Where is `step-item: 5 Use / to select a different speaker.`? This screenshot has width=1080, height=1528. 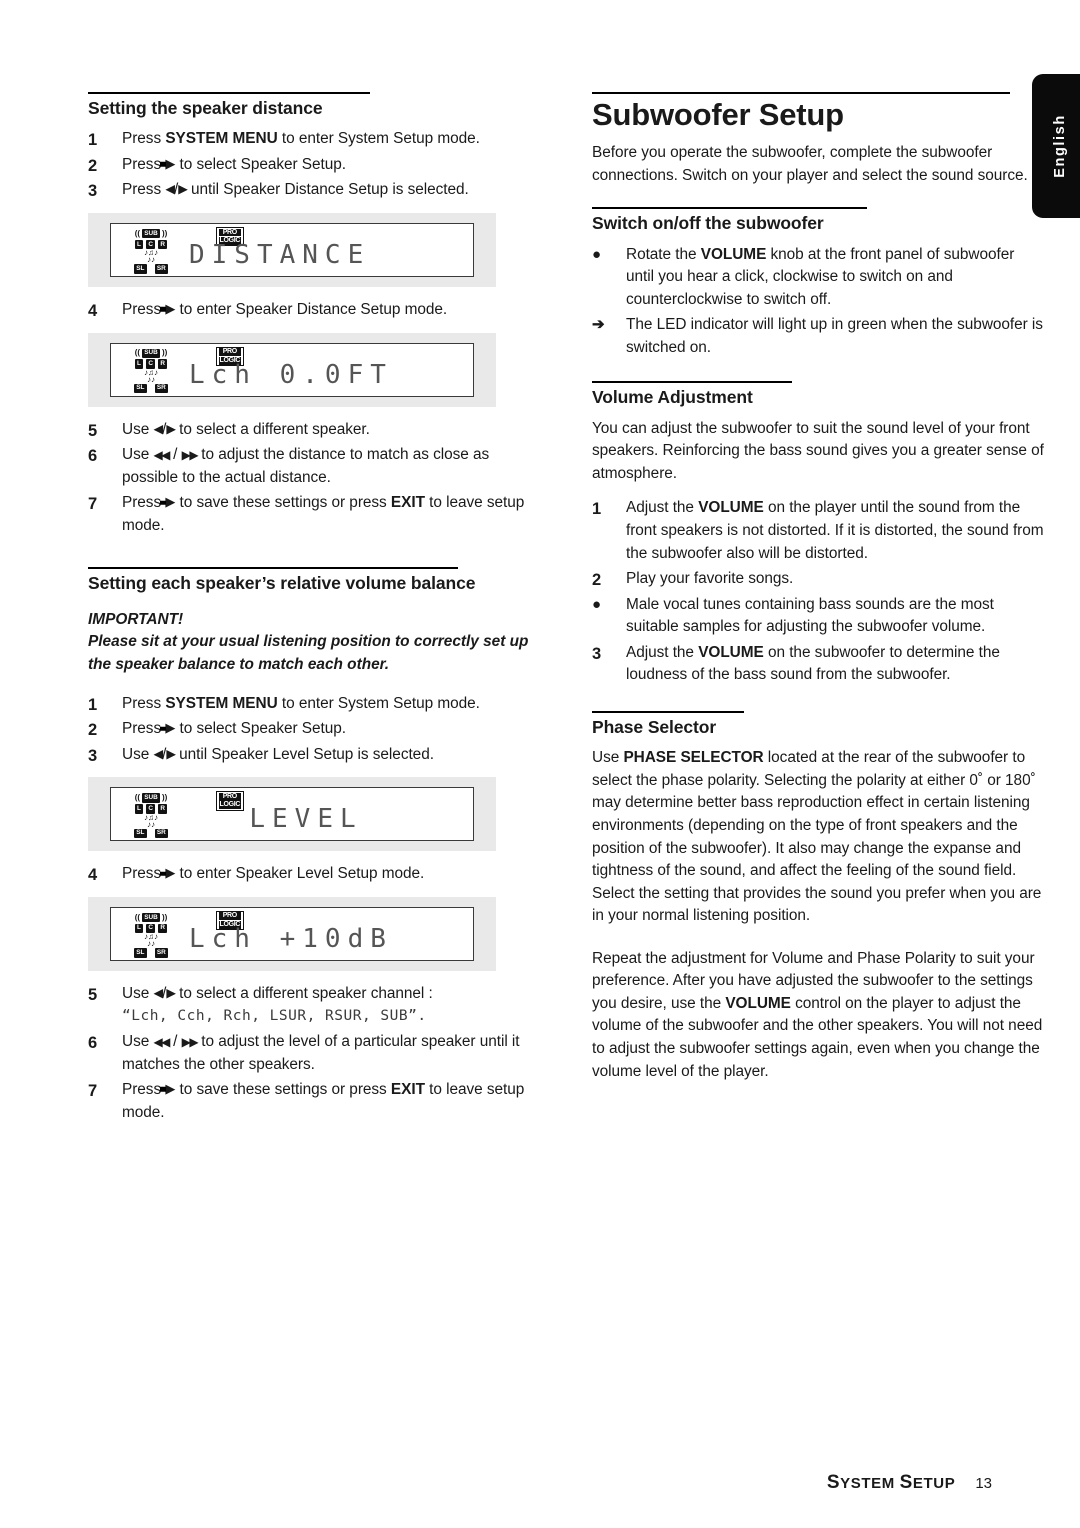
step-item: 5 Use / to select a different speaker. is located at coordinates (314, 430).